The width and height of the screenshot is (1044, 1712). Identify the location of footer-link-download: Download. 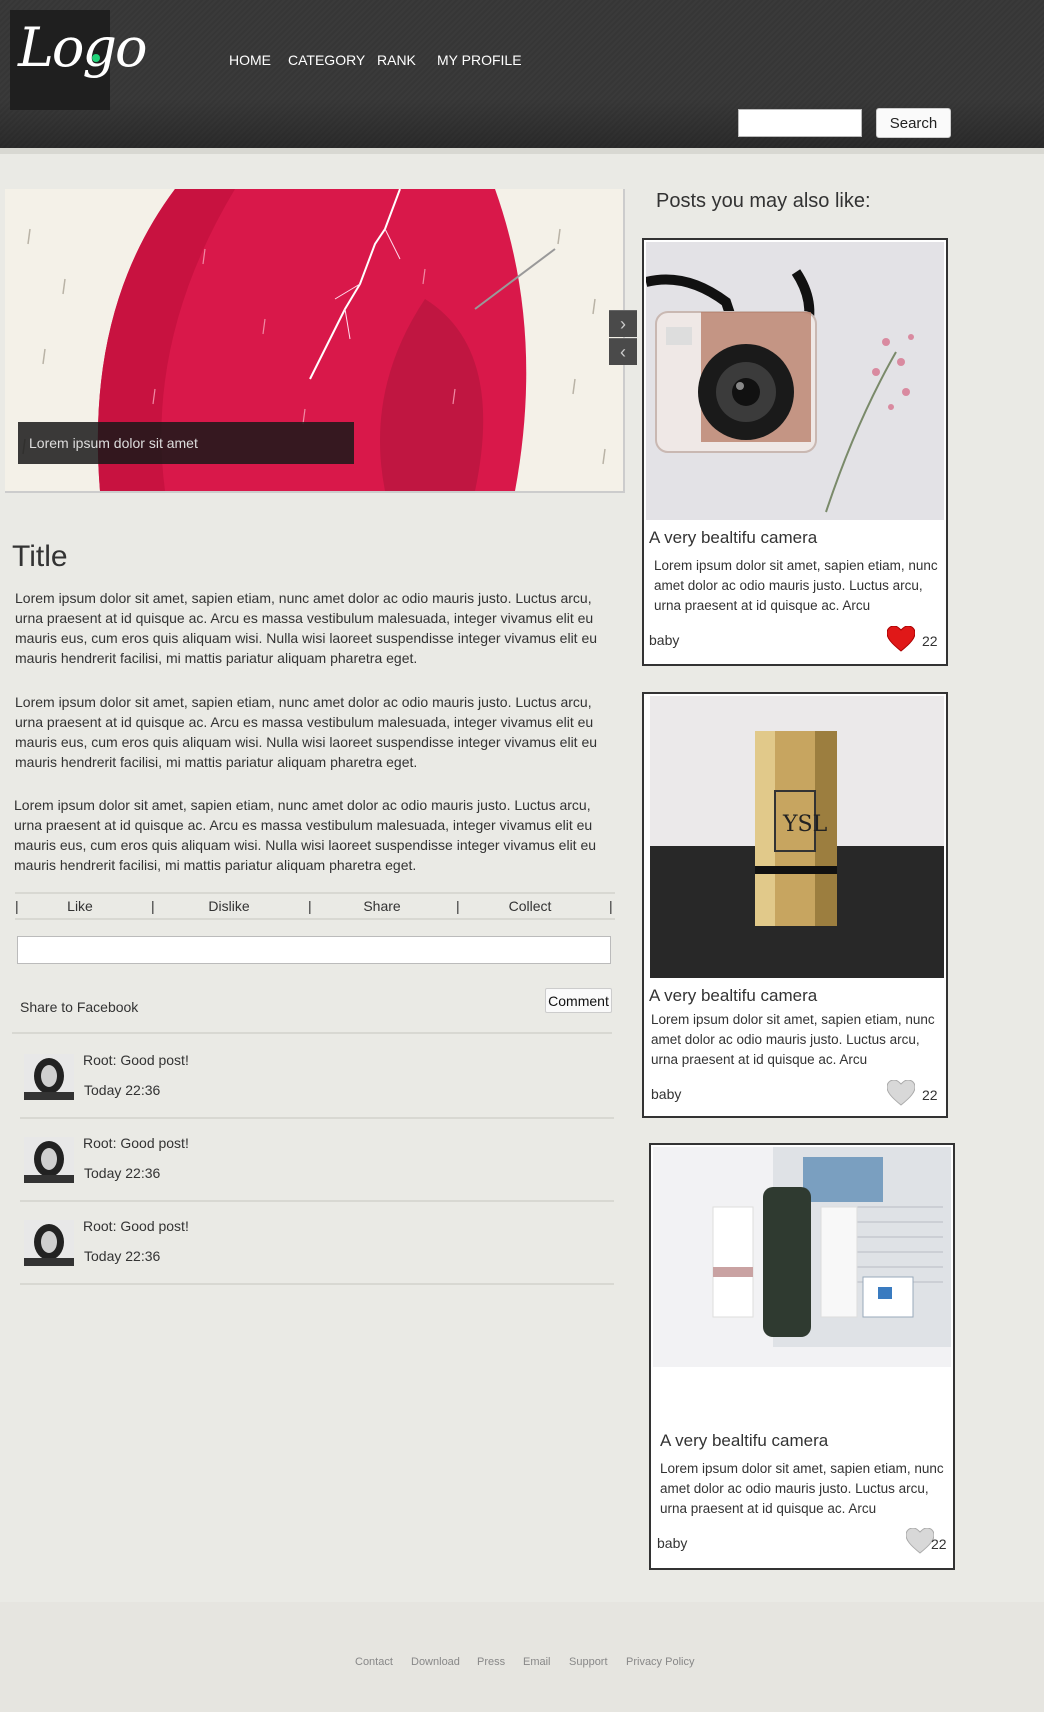
(435, 1662).